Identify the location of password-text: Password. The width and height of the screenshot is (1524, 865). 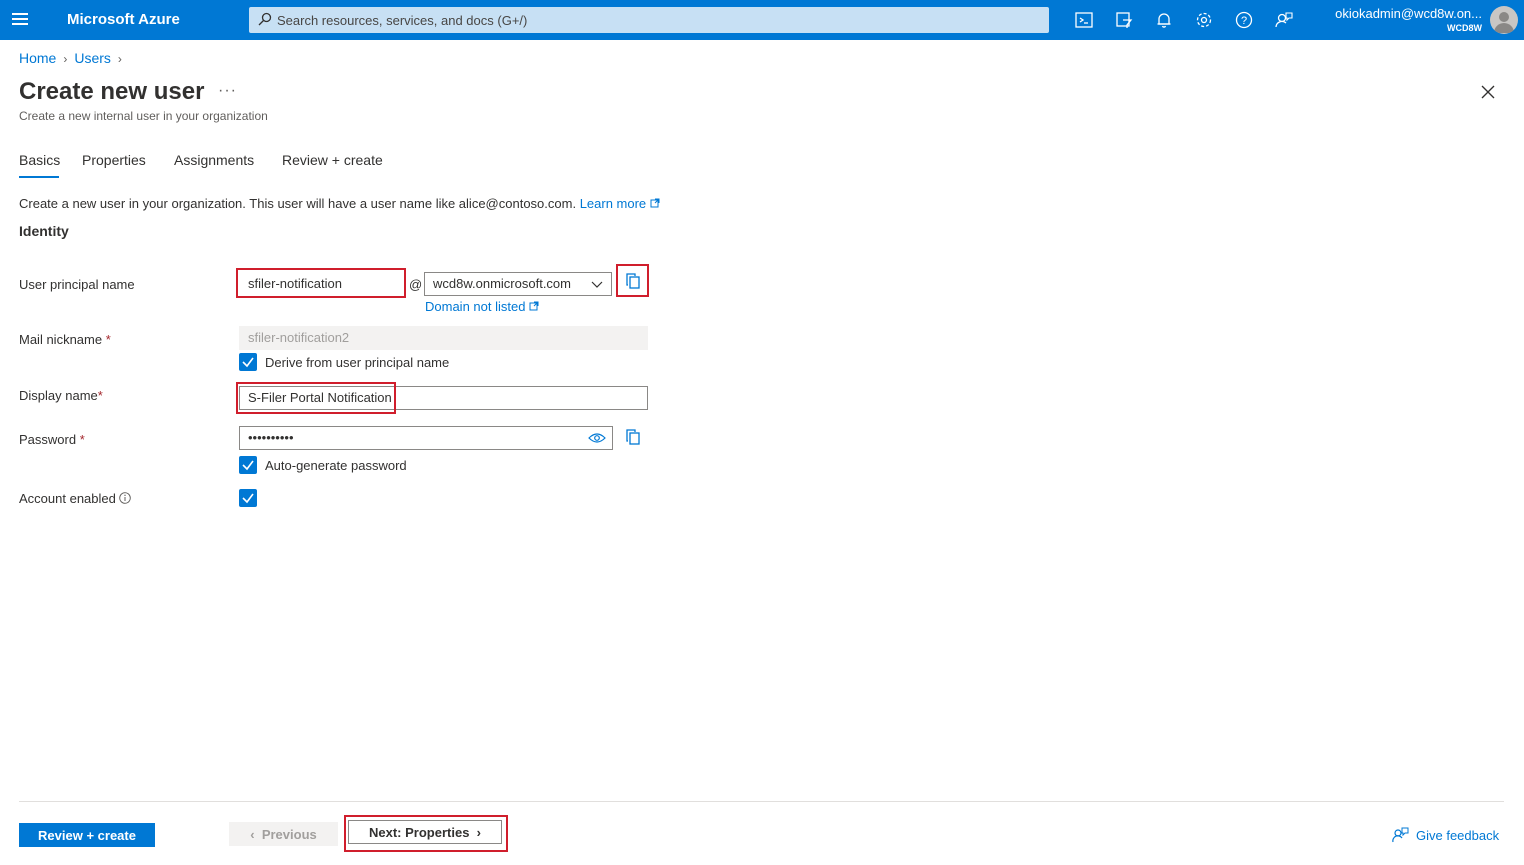
(48, 439).